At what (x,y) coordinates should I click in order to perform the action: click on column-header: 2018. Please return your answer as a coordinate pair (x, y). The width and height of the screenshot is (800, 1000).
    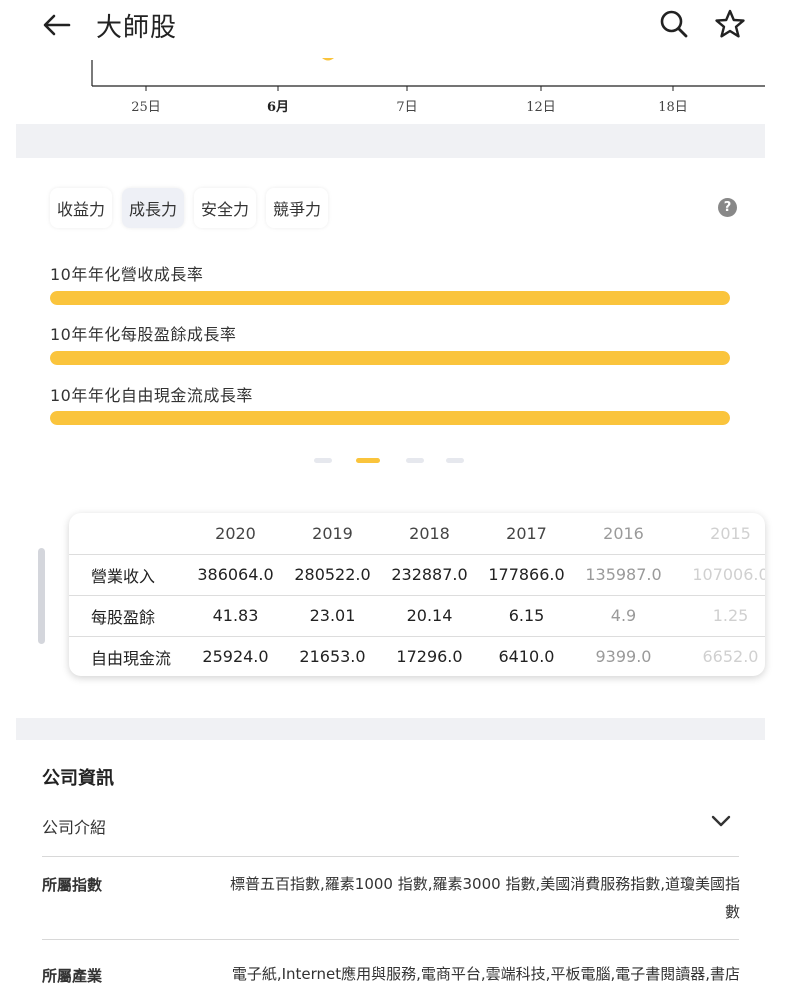
    Looking at the image, I should click on (429, 533).